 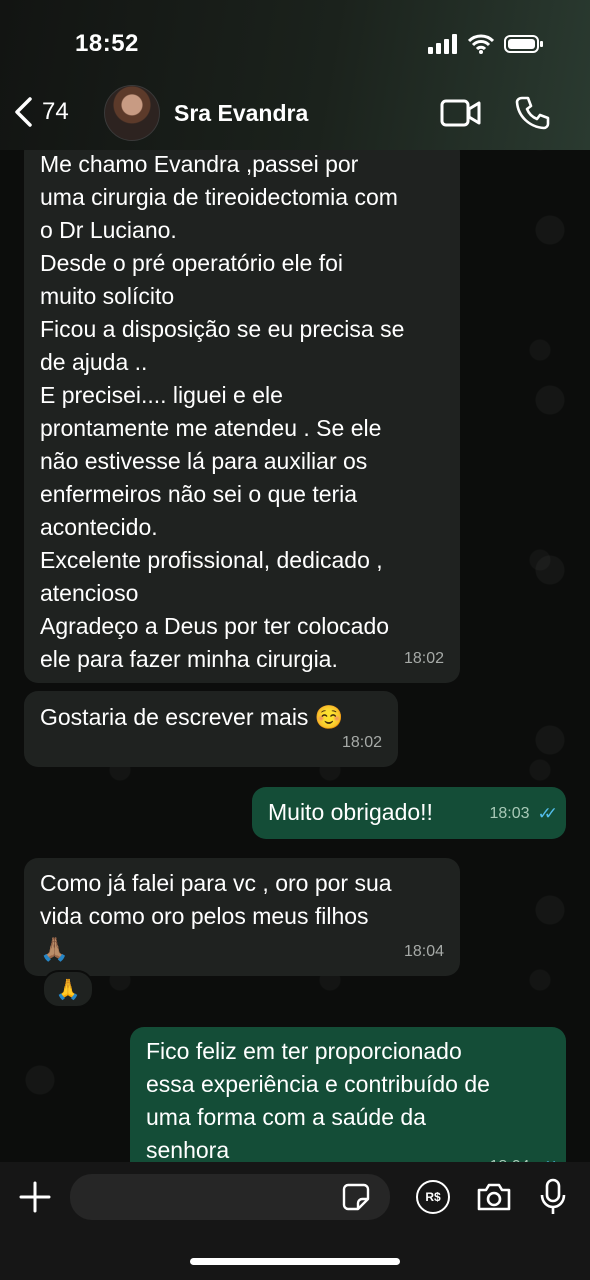 What do you see at coordinates (295, 1261) in the screenshot?
I see `home-indicator` at bounding box center [295, 1261].